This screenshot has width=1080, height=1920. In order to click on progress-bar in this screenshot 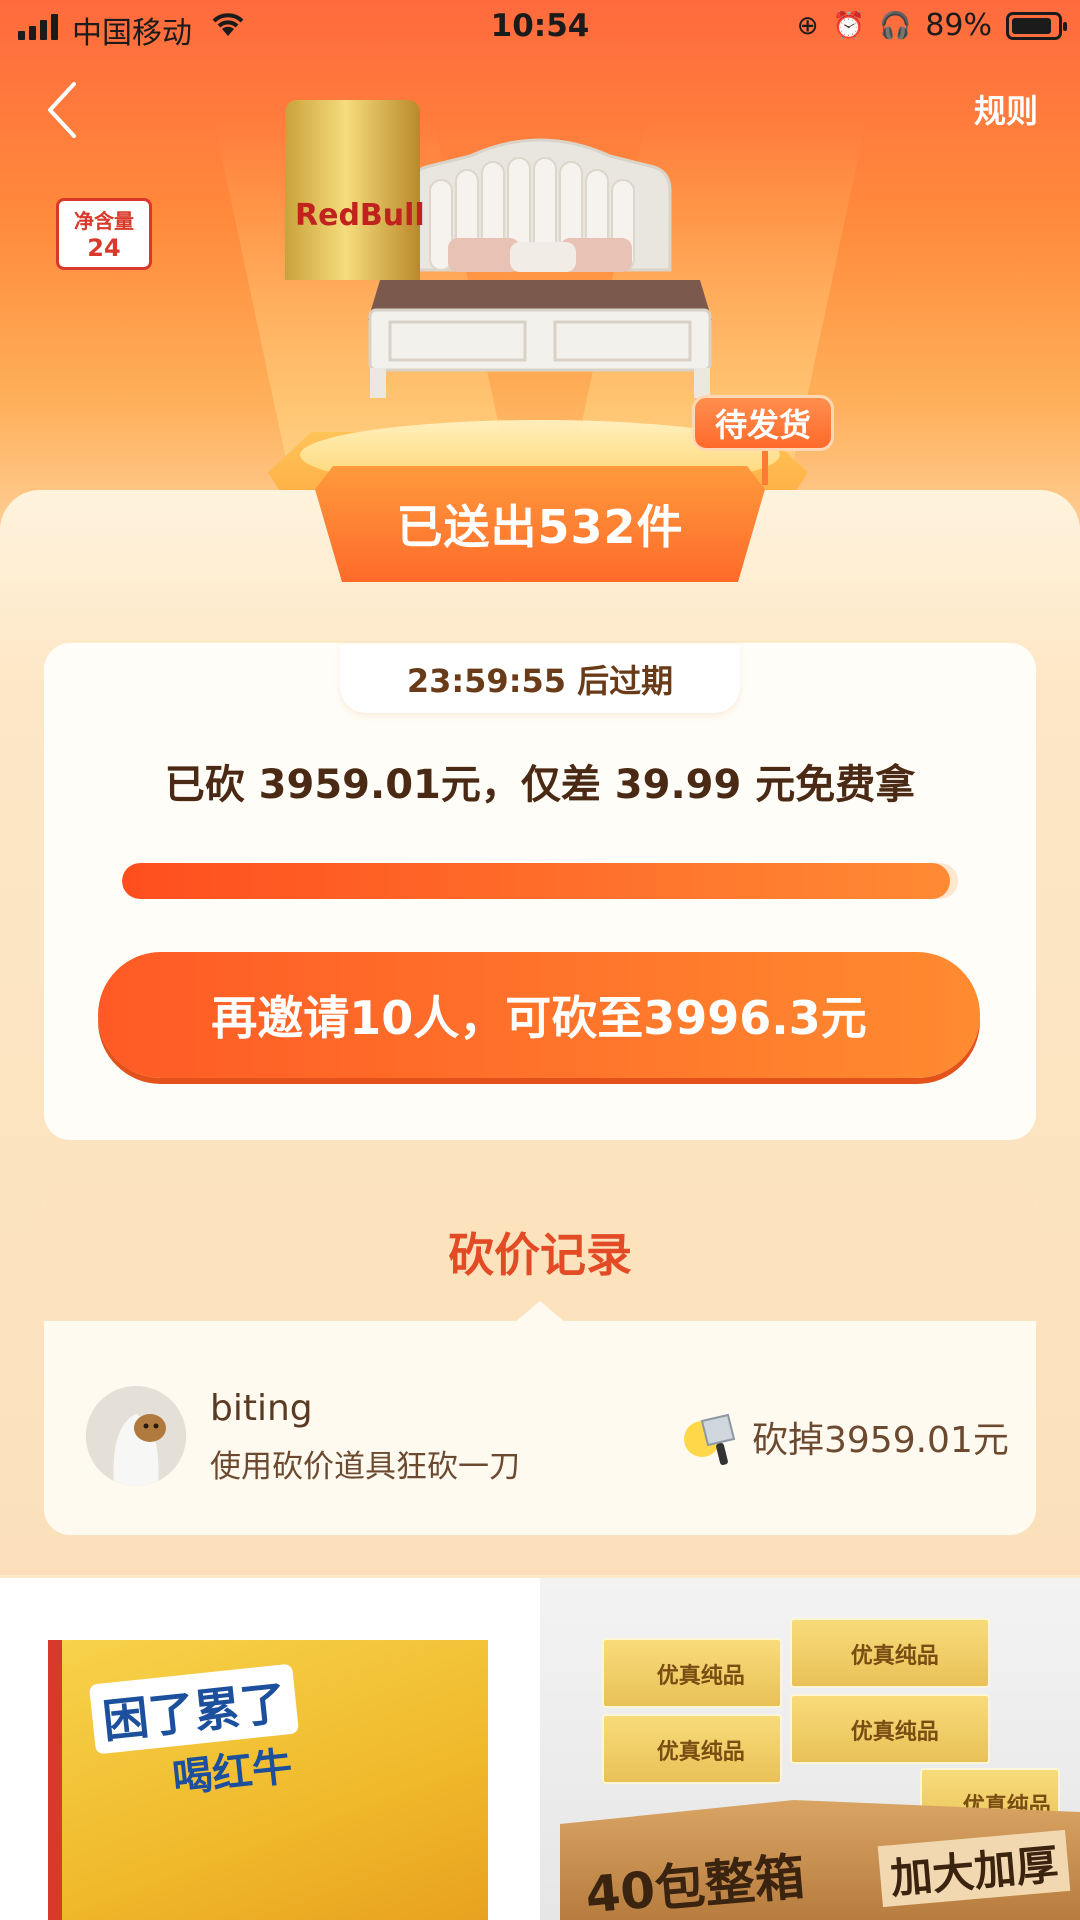, I will do `click(540, 881)`.